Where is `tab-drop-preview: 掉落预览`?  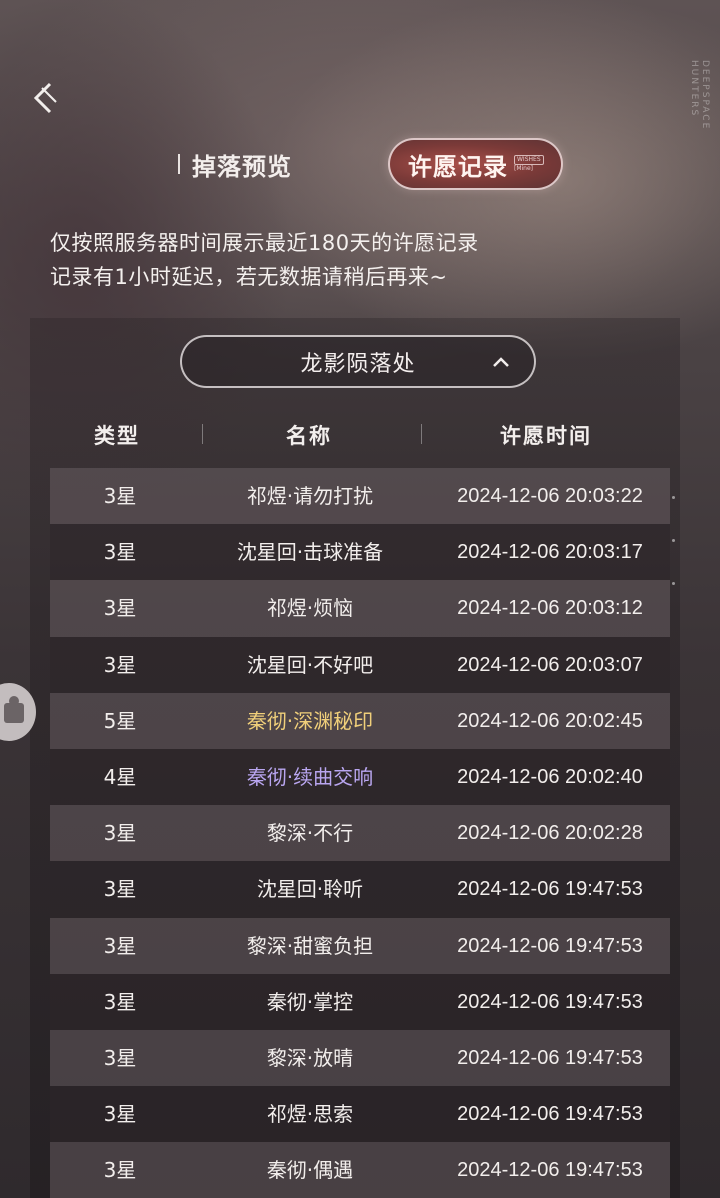
tab-drop-preview: 掉落预览 is located at coordinates (235, 164).